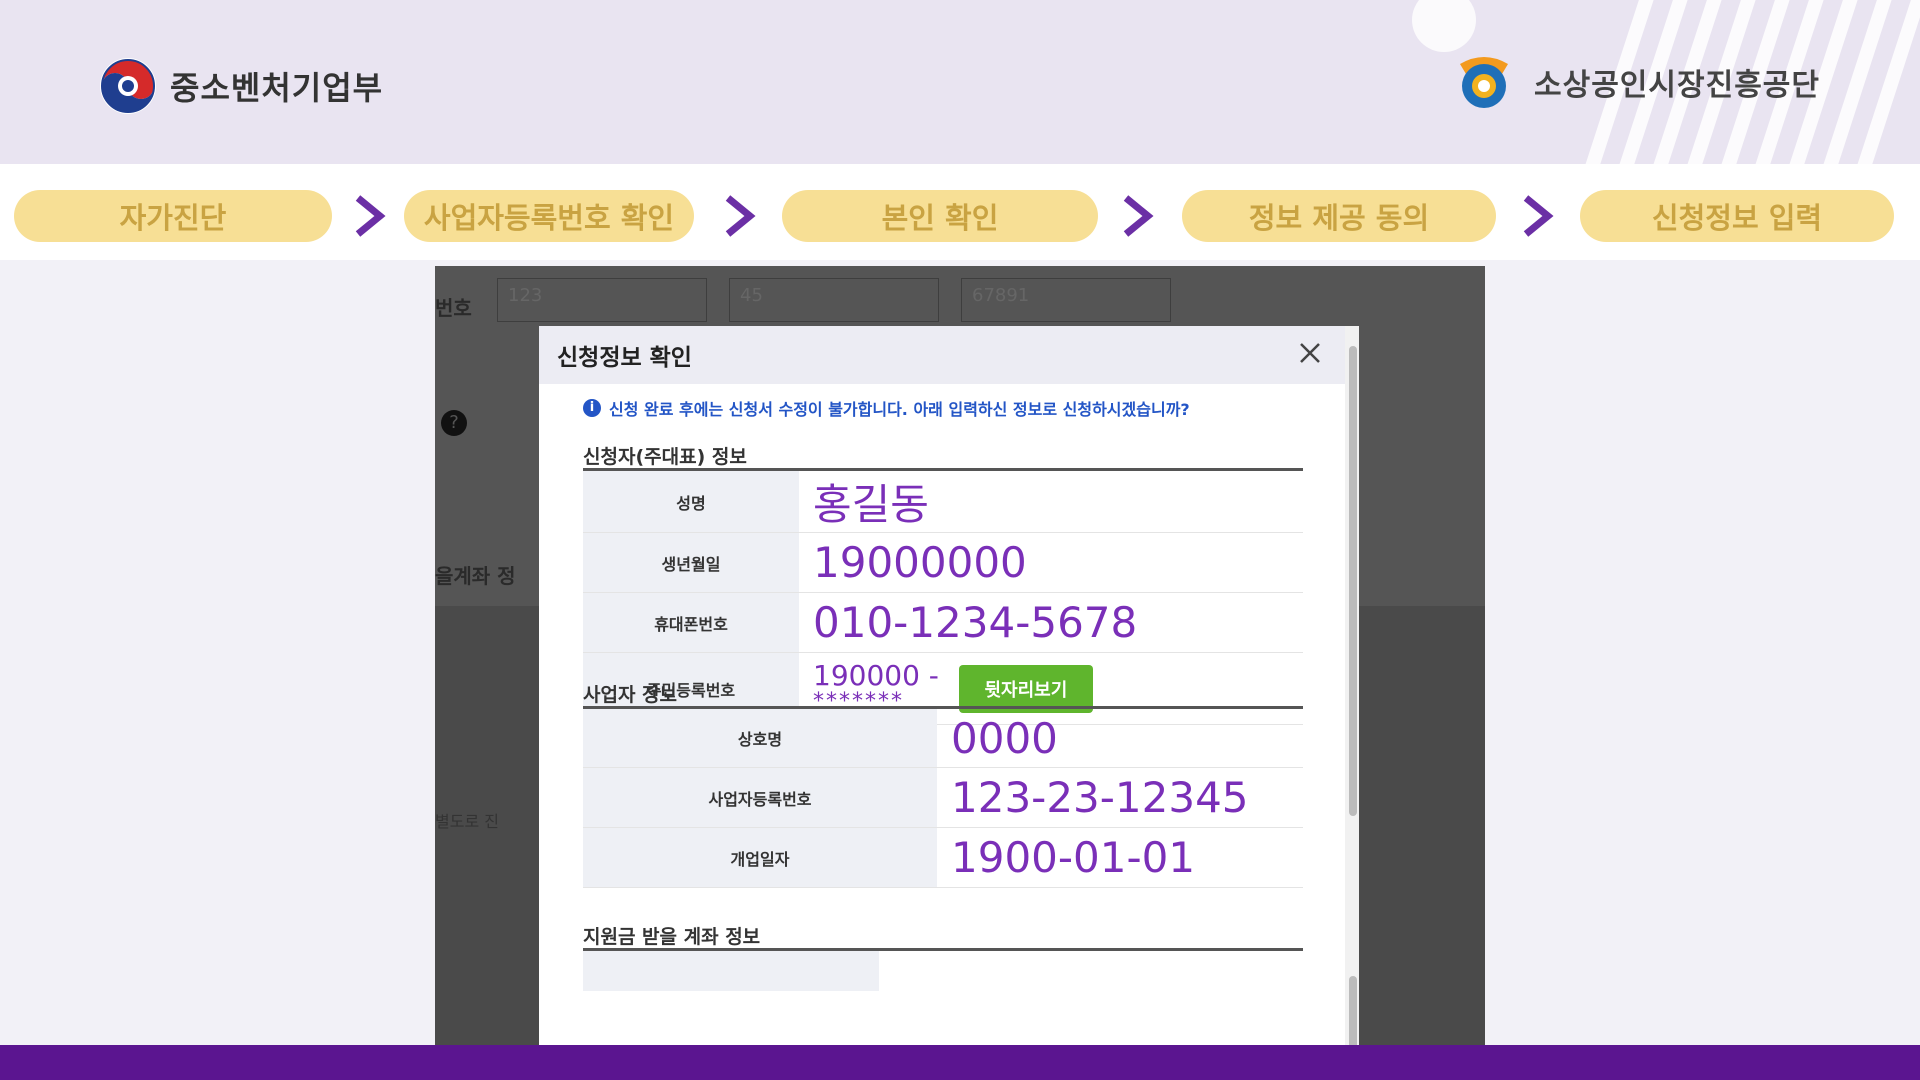  What do you see at coordinates (602, 300) in the screenshot?
I see `bg-input-1: 123` at bounding box center [602, 300].